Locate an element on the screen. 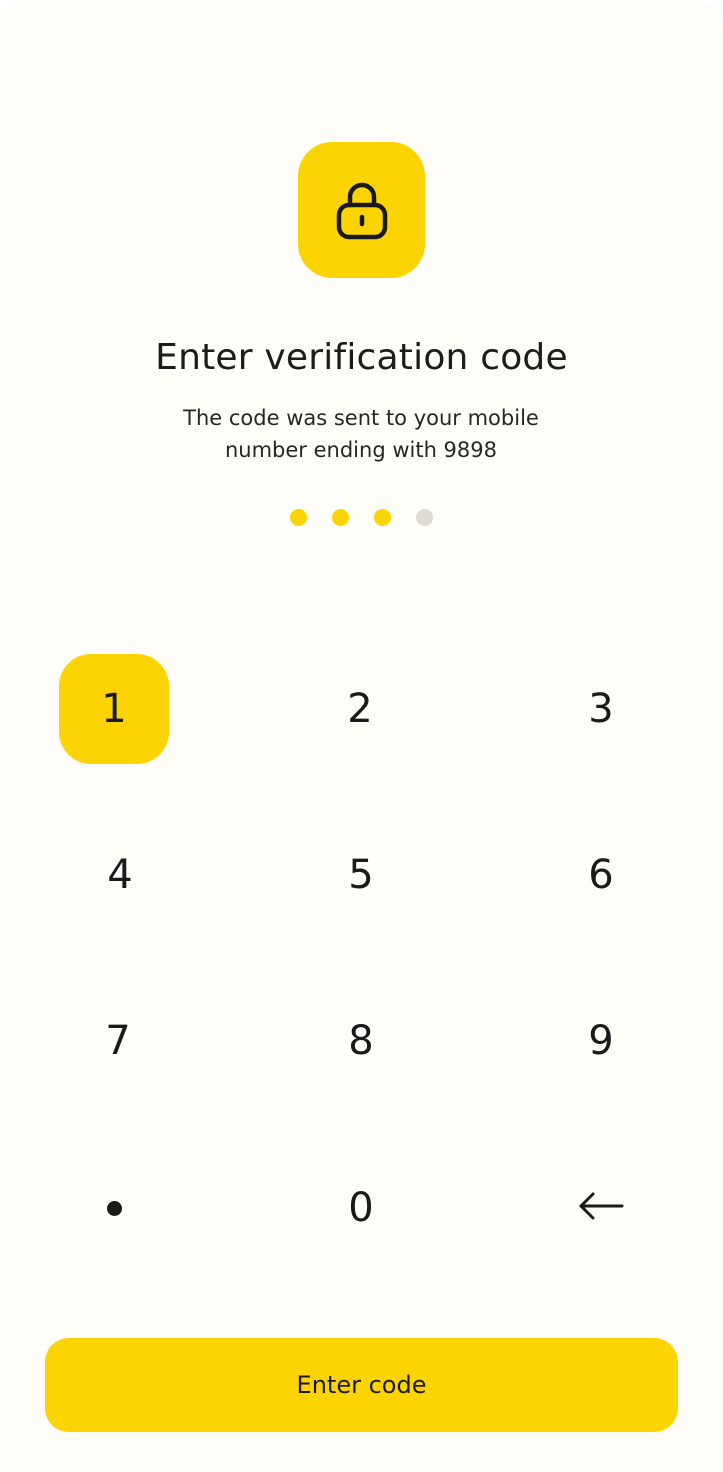  dot-icon is located at coordinates (114, 1208).